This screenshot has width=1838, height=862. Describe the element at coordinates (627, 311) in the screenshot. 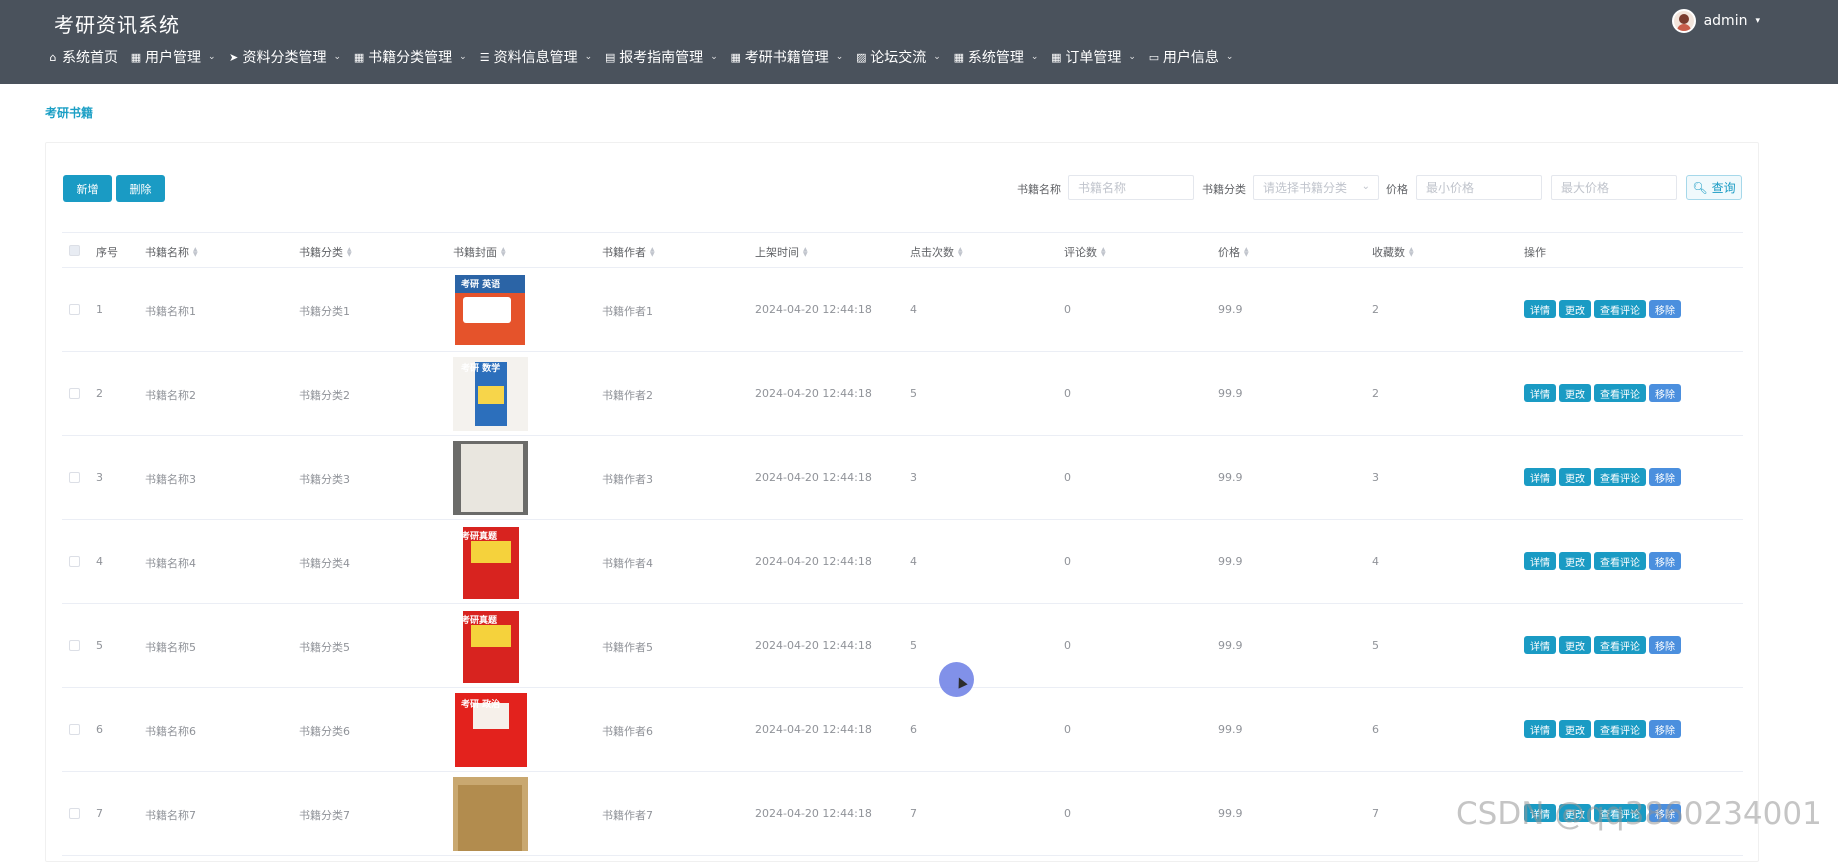

I see `cell-author: 书籍作者1` at that location.